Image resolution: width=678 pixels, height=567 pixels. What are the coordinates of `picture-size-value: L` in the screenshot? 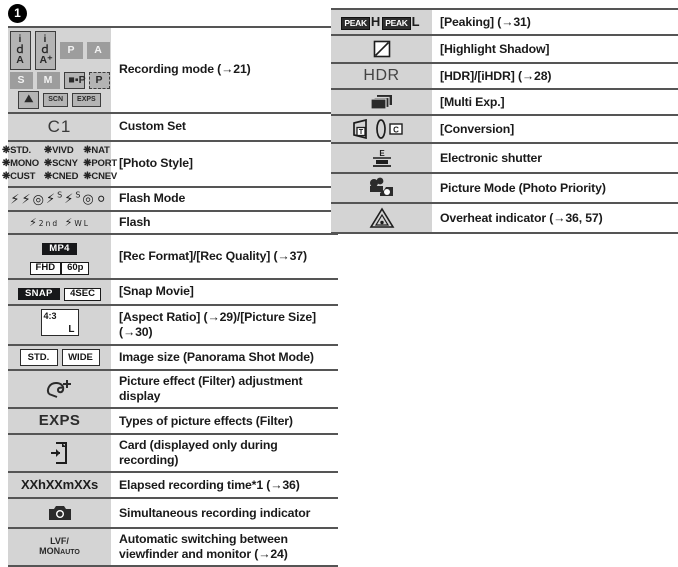 It's located at (71, 329).